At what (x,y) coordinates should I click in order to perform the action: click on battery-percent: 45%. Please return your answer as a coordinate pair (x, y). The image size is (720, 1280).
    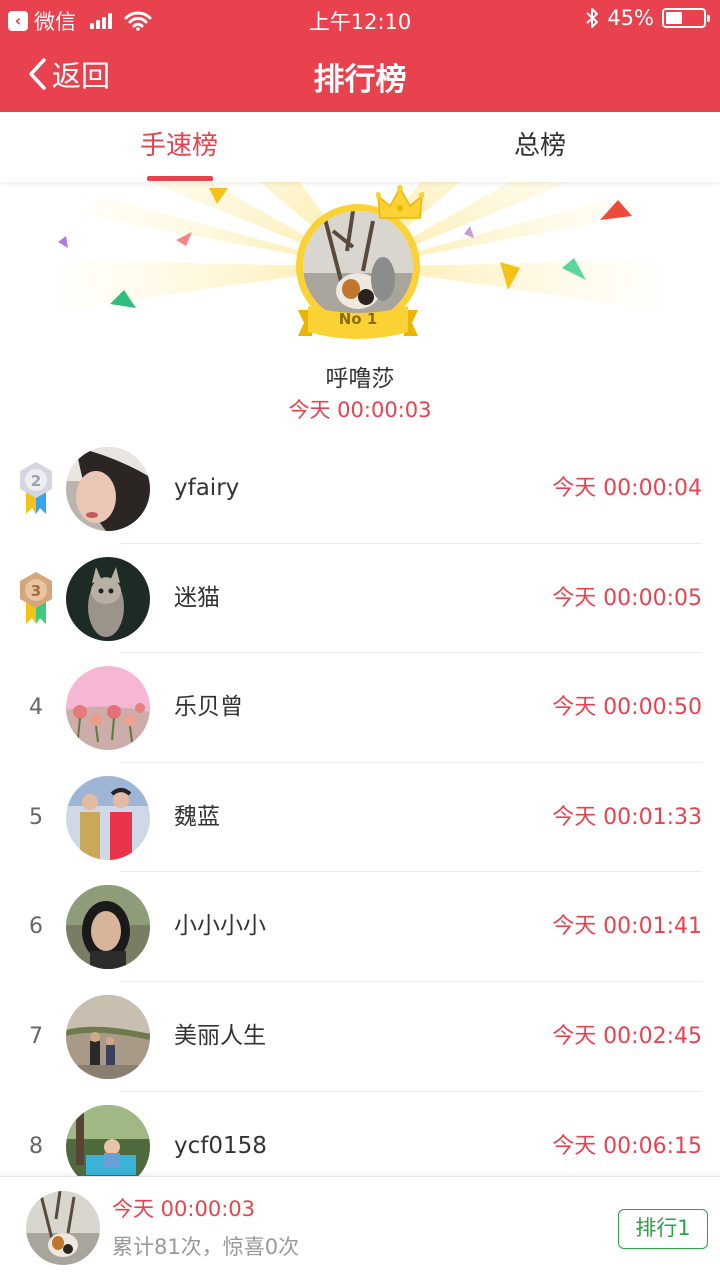
    Looking at the image, I should click on (630, 18).